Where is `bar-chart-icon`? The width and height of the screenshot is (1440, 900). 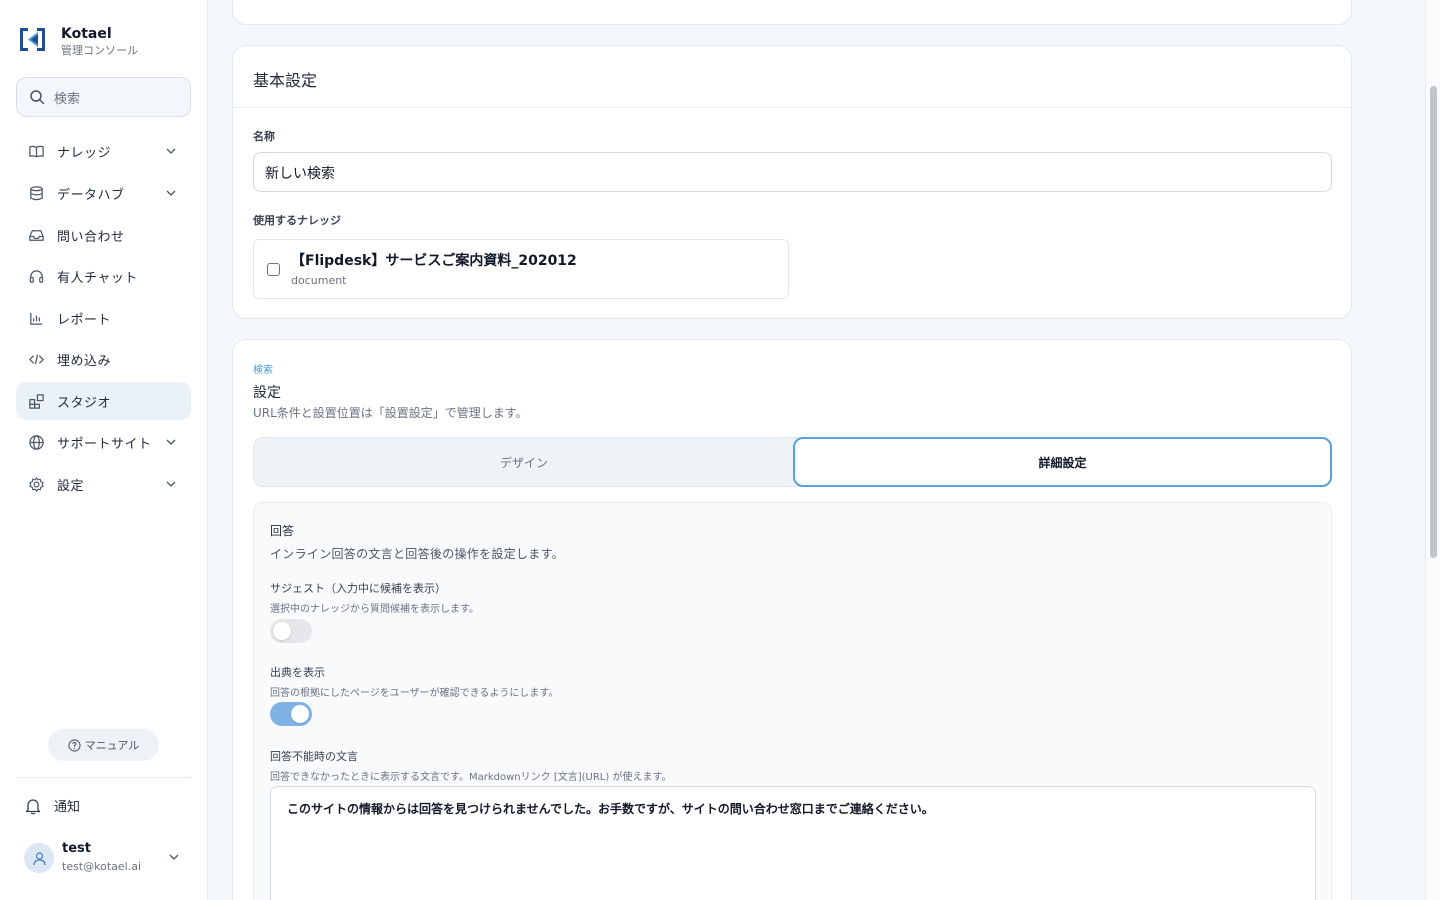 bar-chart-icon is located at coordinates (36, 318).